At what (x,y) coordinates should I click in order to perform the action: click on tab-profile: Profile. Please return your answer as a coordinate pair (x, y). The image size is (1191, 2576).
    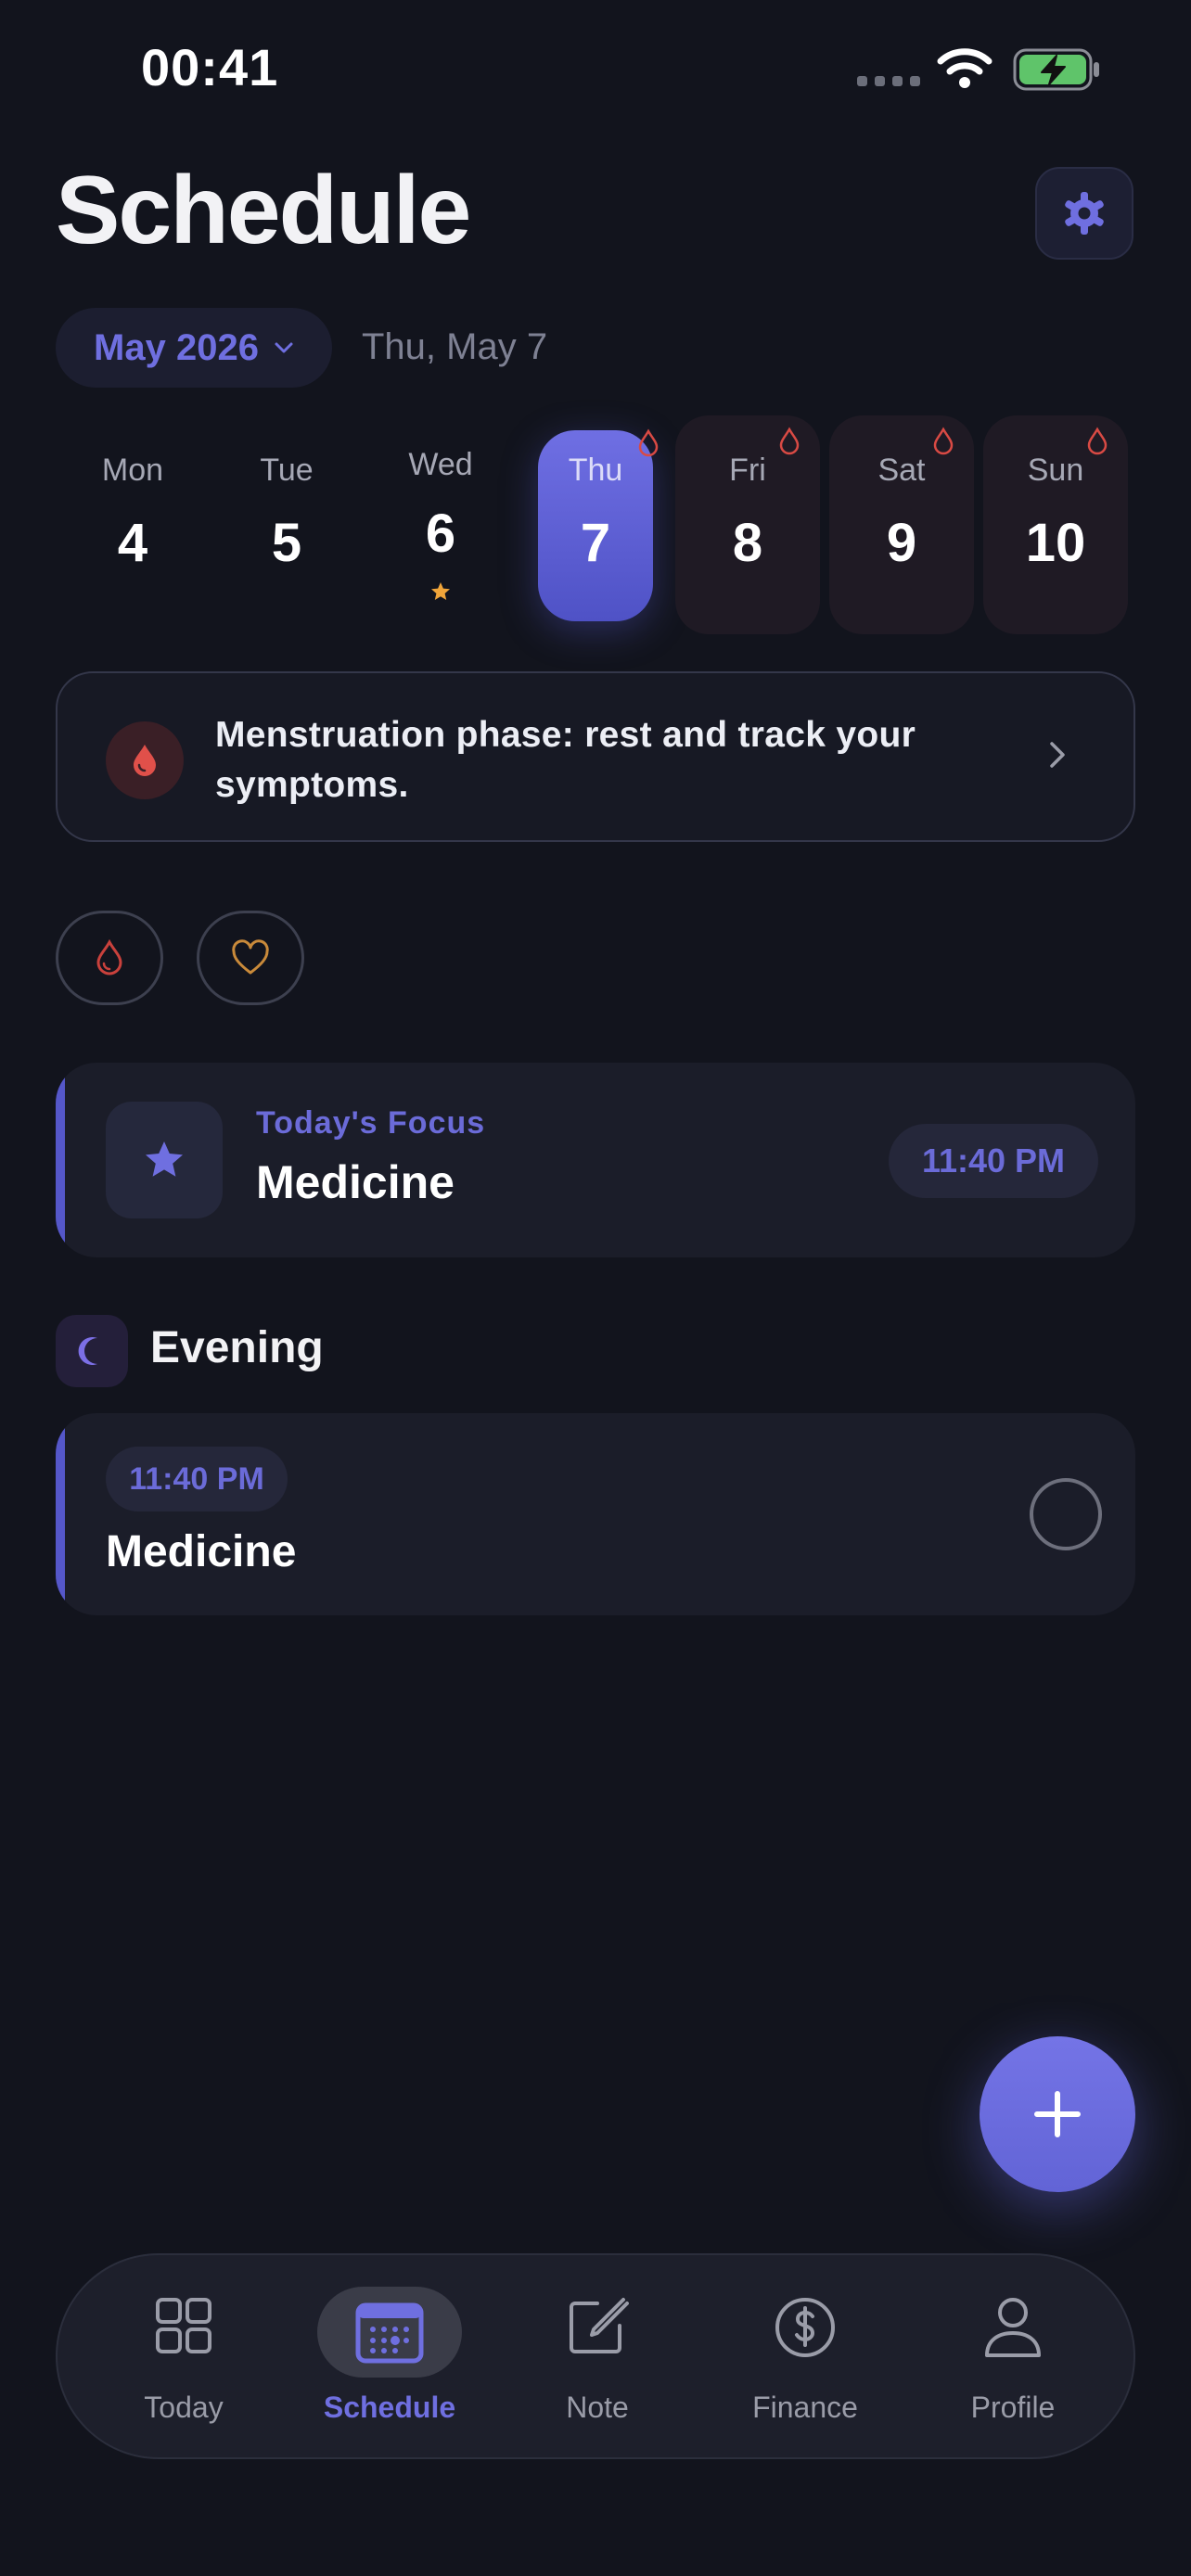
    Looking at the image, I should click on (1013, 2356).